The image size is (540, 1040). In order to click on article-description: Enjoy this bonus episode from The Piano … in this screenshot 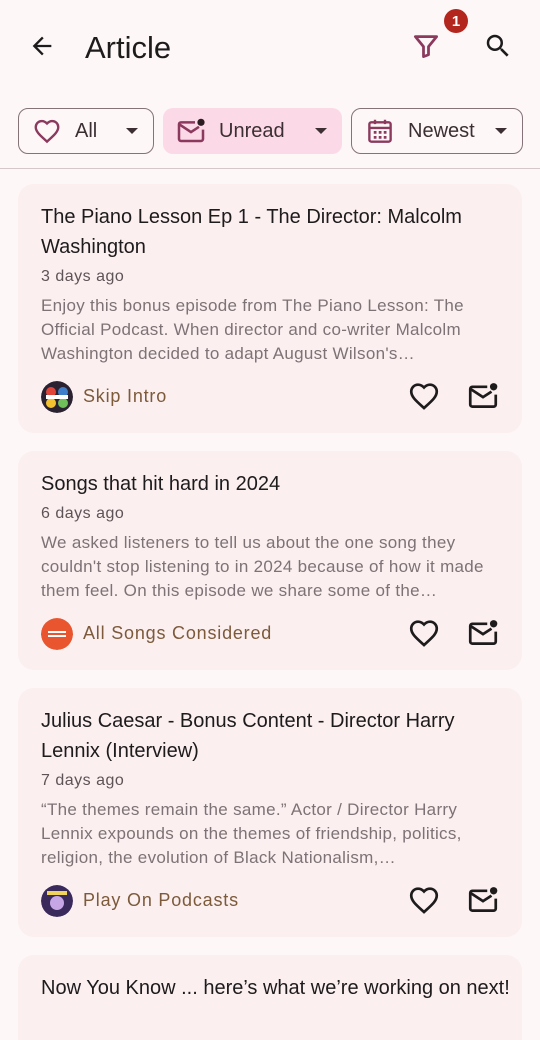, I will do `click(252, 329)`.